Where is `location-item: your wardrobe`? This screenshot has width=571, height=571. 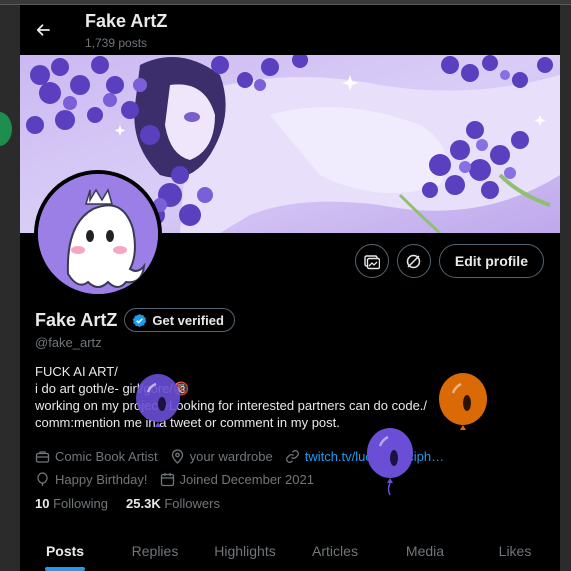 location-item: your wardrobe is located at coordinates (221, 456).